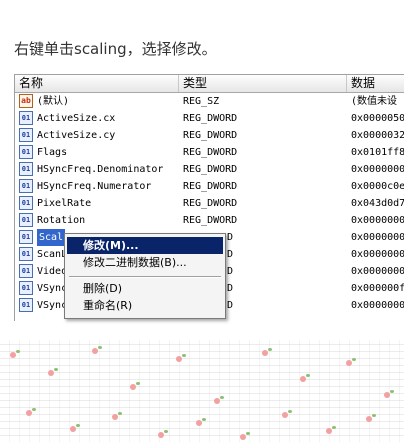  What do you see at coordinates (52, 271) in the screenshot?
I see `value-name: Video` at bounding box center [52, 271].